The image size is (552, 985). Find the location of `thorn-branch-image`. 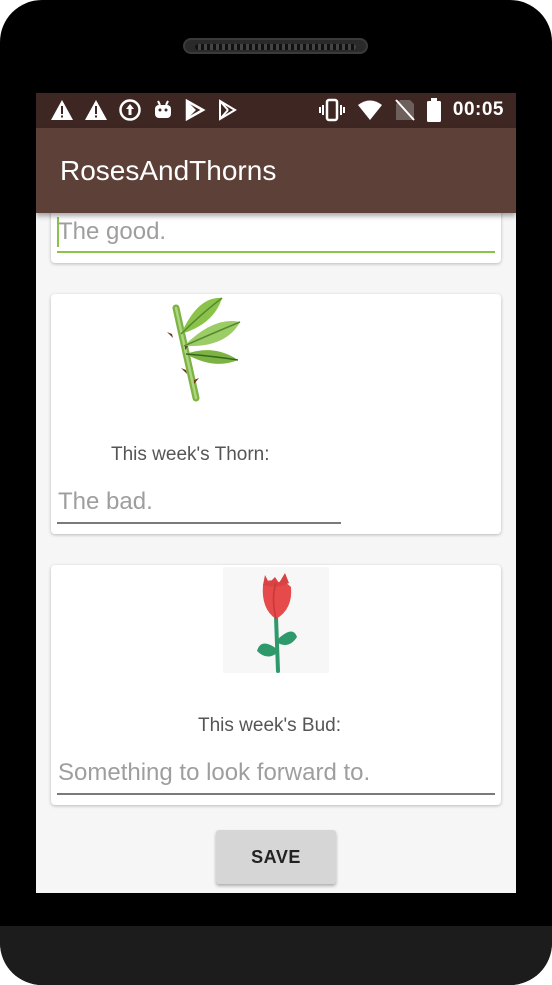

thorn-branch-image is located at coordinates (204, 349).